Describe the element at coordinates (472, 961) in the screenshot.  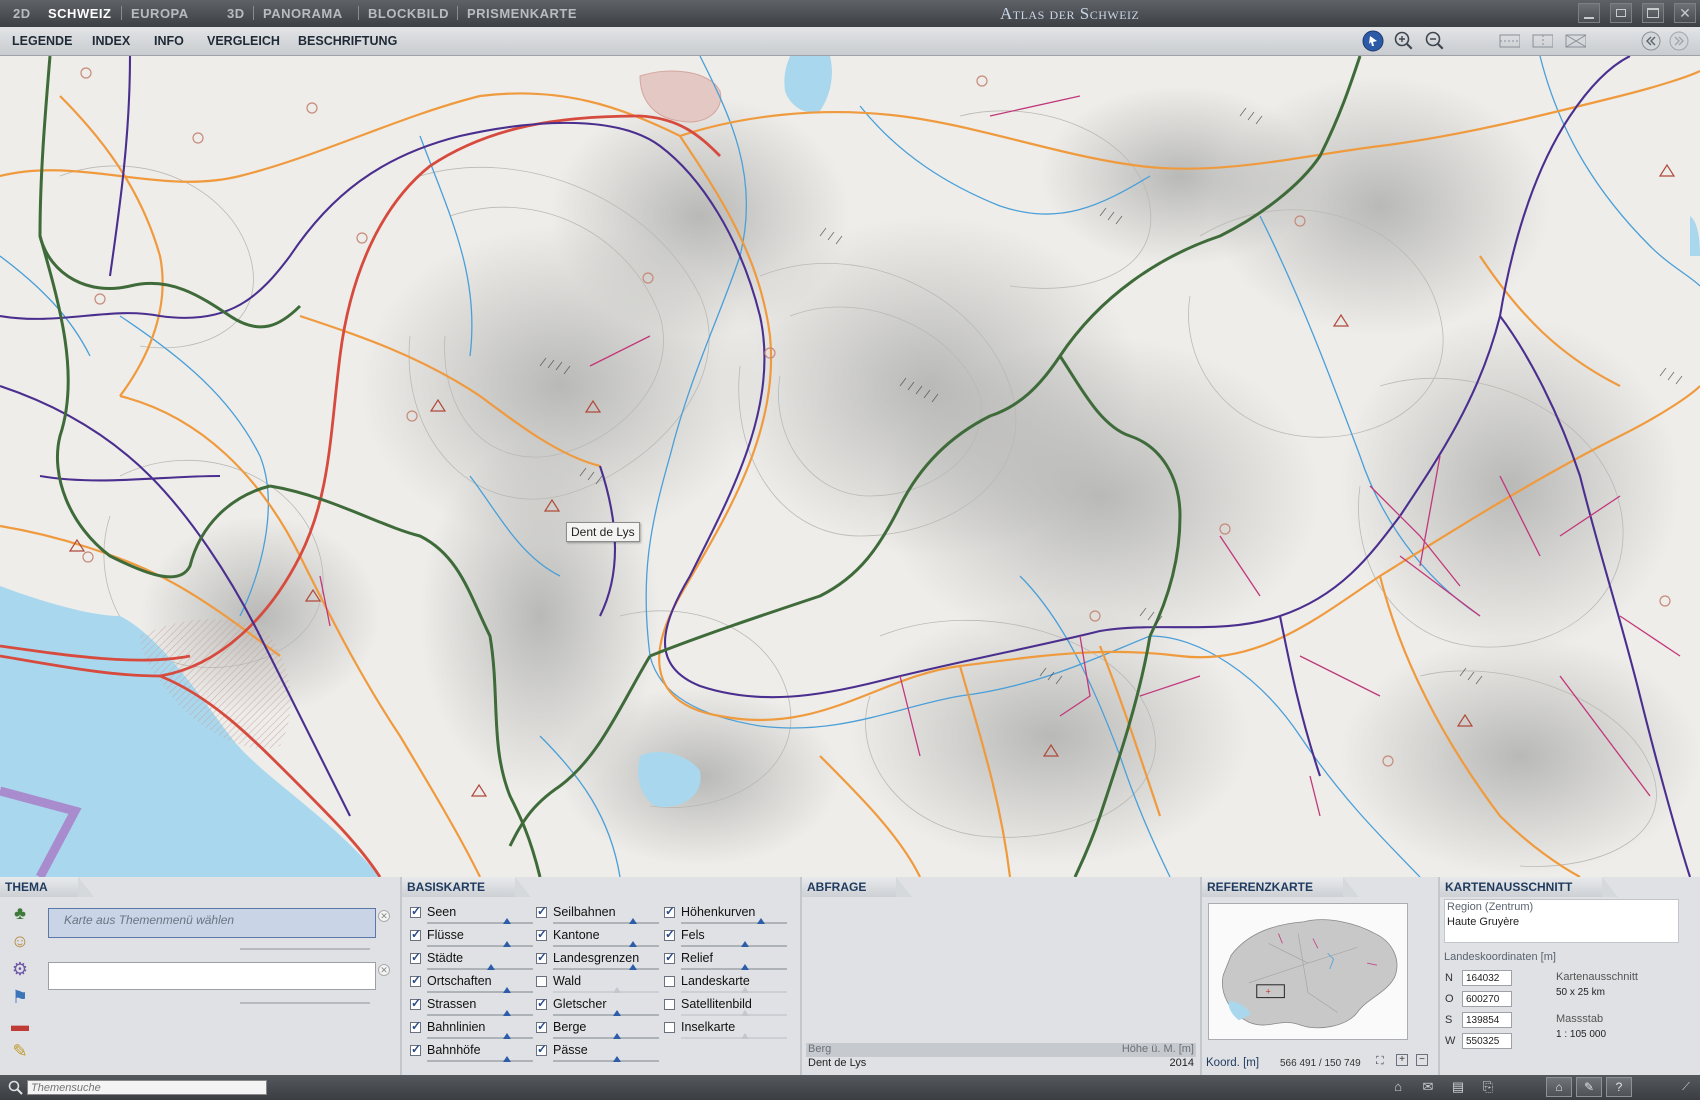
I see `layer-städte: Städte` at that location.